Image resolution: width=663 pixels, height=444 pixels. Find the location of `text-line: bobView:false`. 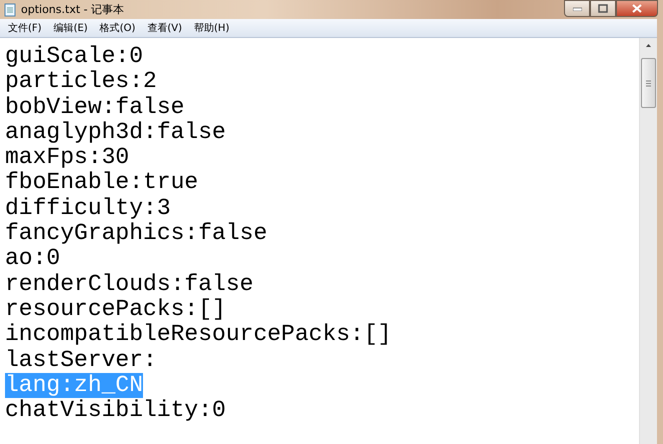

text-line: bobView:false is located at coordinates (94, 107).